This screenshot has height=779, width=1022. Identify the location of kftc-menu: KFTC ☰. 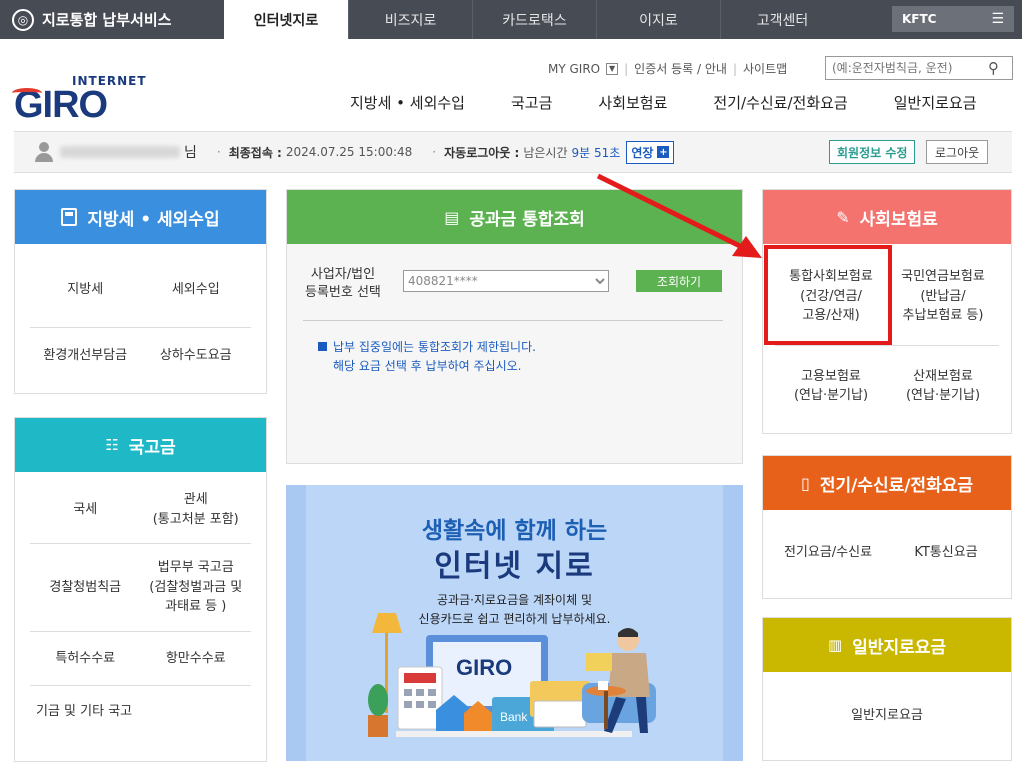
(953, 19).